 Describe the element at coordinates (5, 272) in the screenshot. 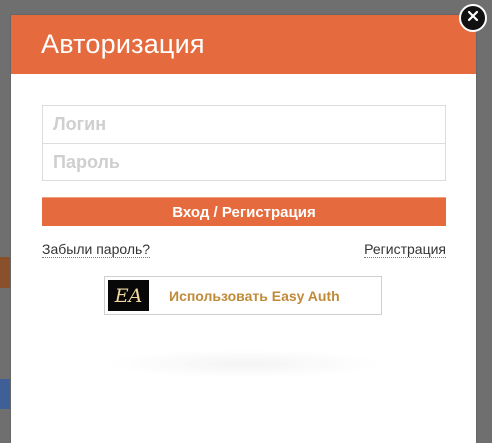

I see `backdrop-left-accent` at that location.